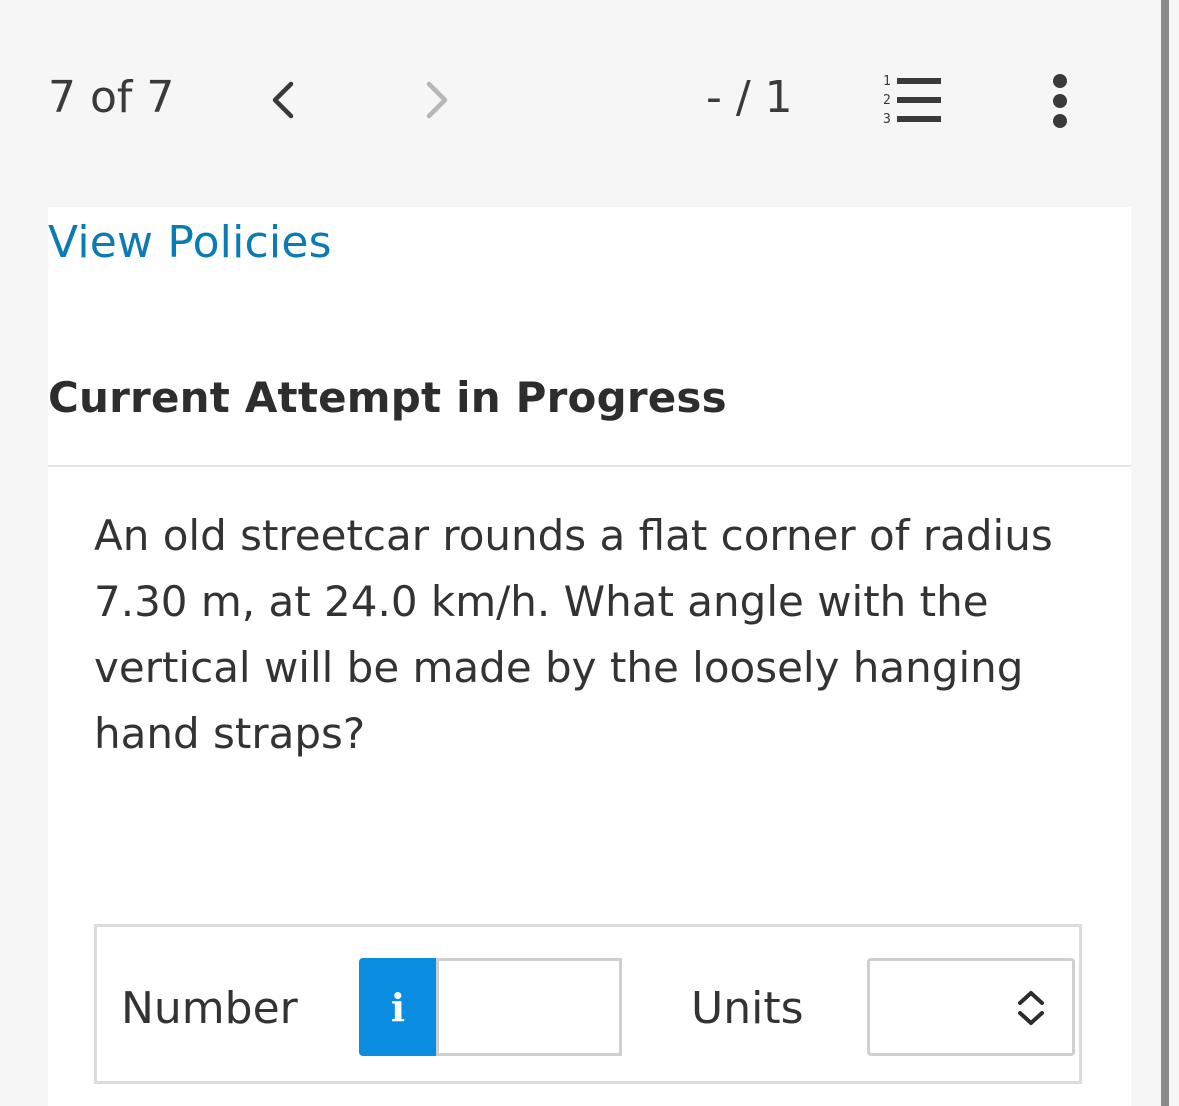 The width and height of the screenshot is (1179, 1106). I want to click on list-number-3: 3, so click(887, 119).